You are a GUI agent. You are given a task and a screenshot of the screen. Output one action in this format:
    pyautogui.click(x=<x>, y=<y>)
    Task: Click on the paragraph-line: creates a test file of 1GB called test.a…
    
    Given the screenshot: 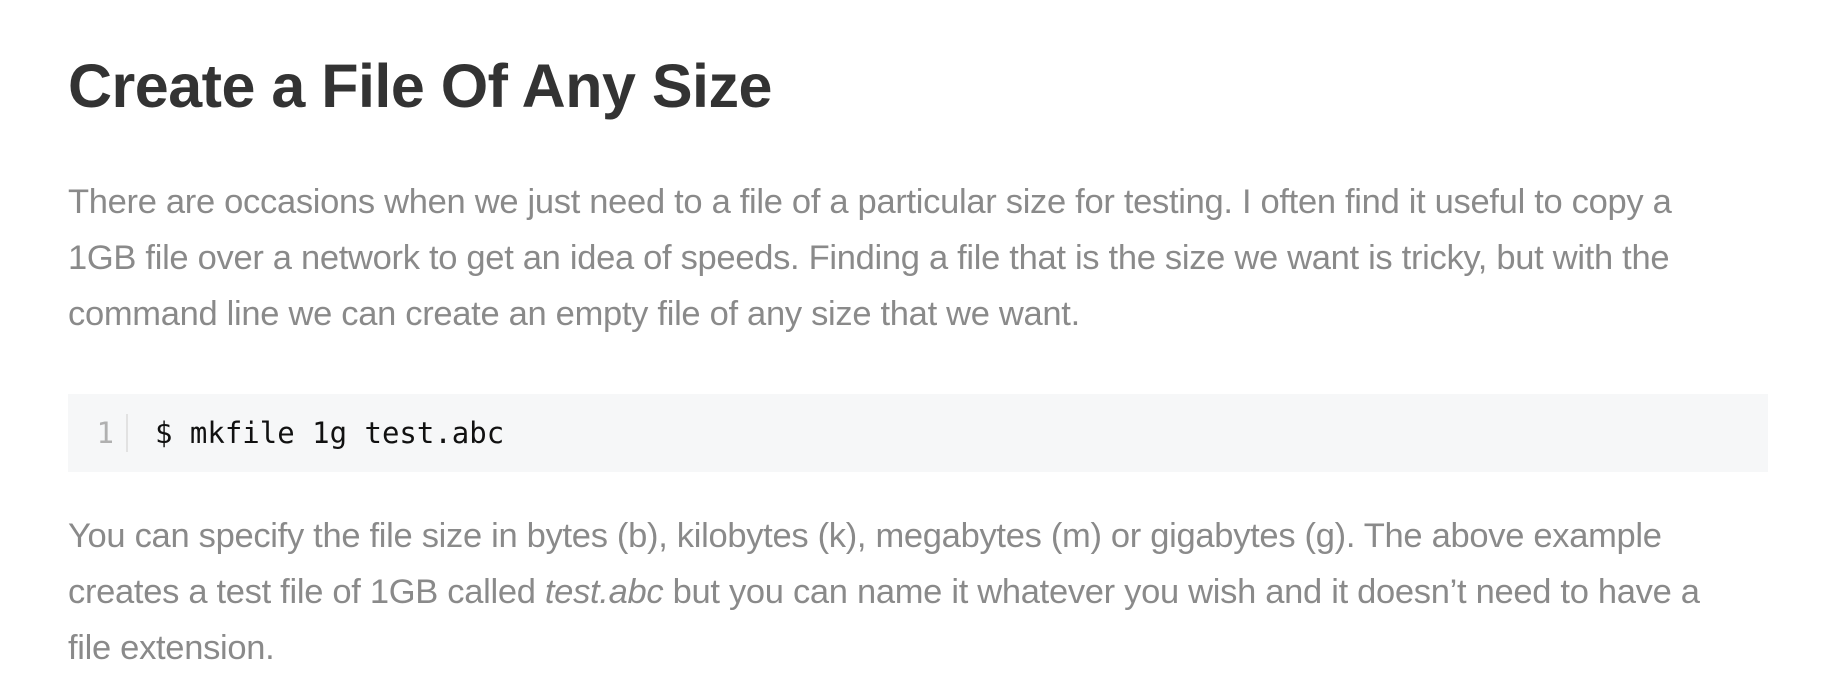 What is the action you would take?
    pyautogui.click(x=884, y=592)
    